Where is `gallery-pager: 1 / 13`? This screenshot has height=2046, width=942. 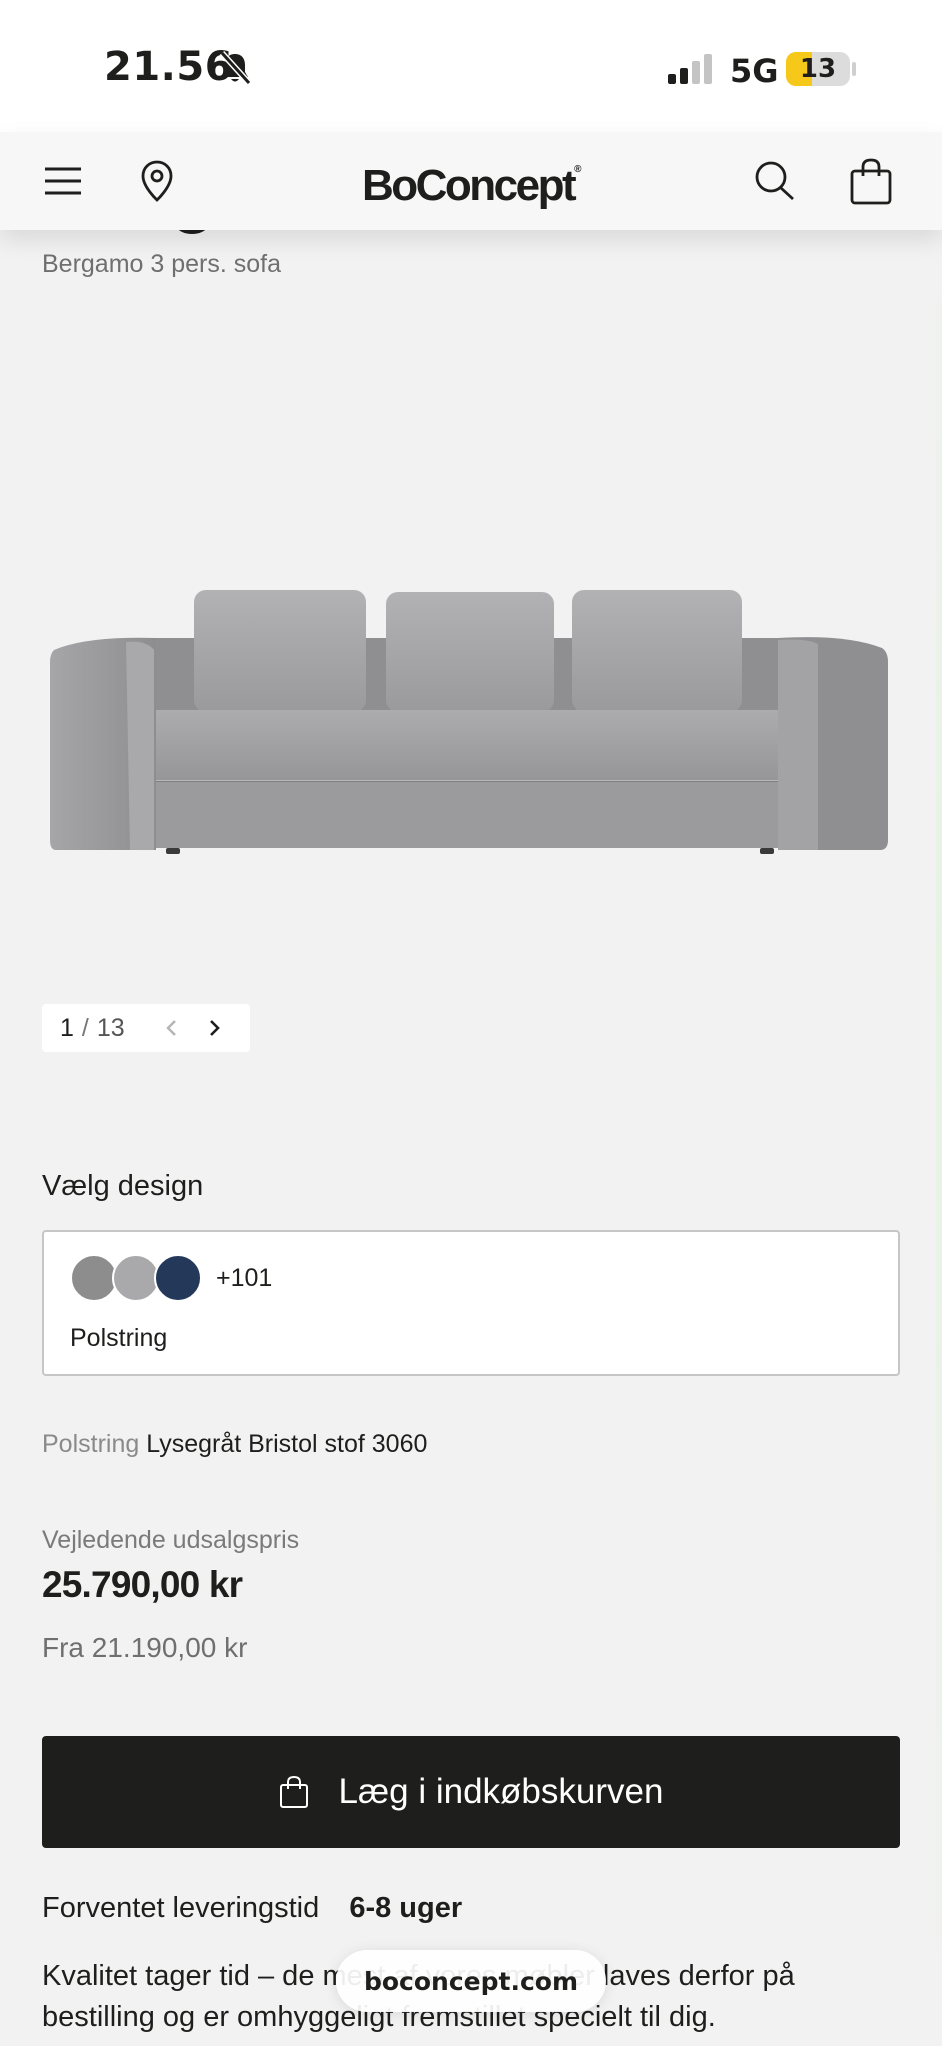 gallery-pager: 1 / 13 is located at coordinates (146, 1028).